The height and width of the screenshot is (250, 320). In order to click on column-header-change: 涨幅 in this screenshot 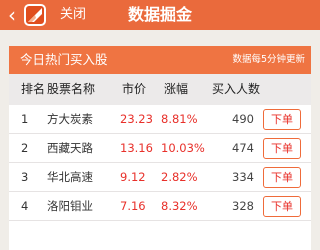, I will do `click(176, 89)`.